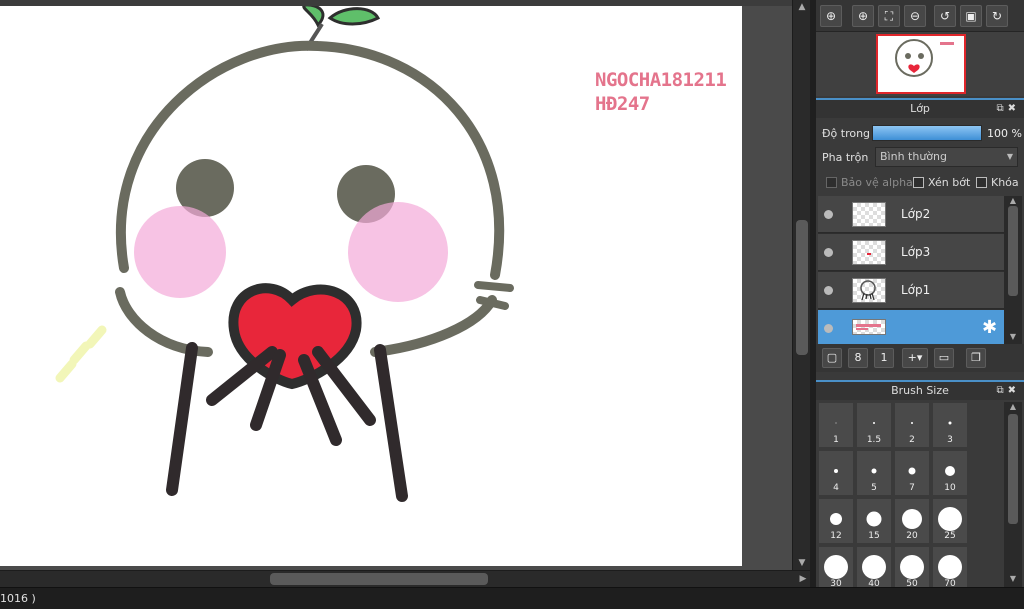 This screenshot has width=1024, height=609. Describe the element at coordinates (869, 183) in the screenshot. I see `protect-alpha-checkbox: Bảo vệ alpha` at that location.